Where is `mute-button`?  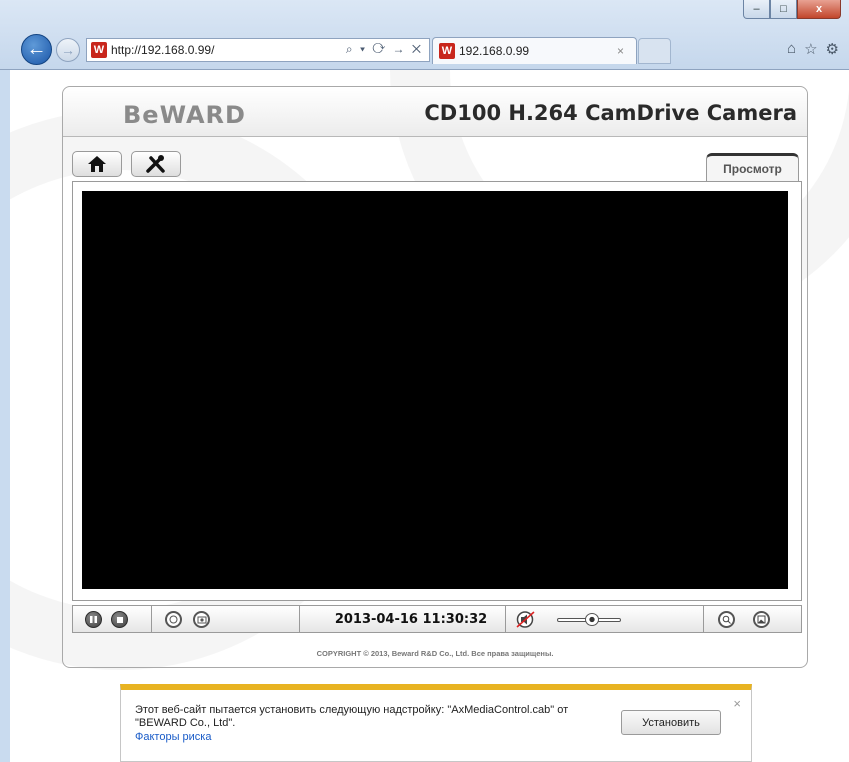 mute-button is located at coordinates (526, 622).